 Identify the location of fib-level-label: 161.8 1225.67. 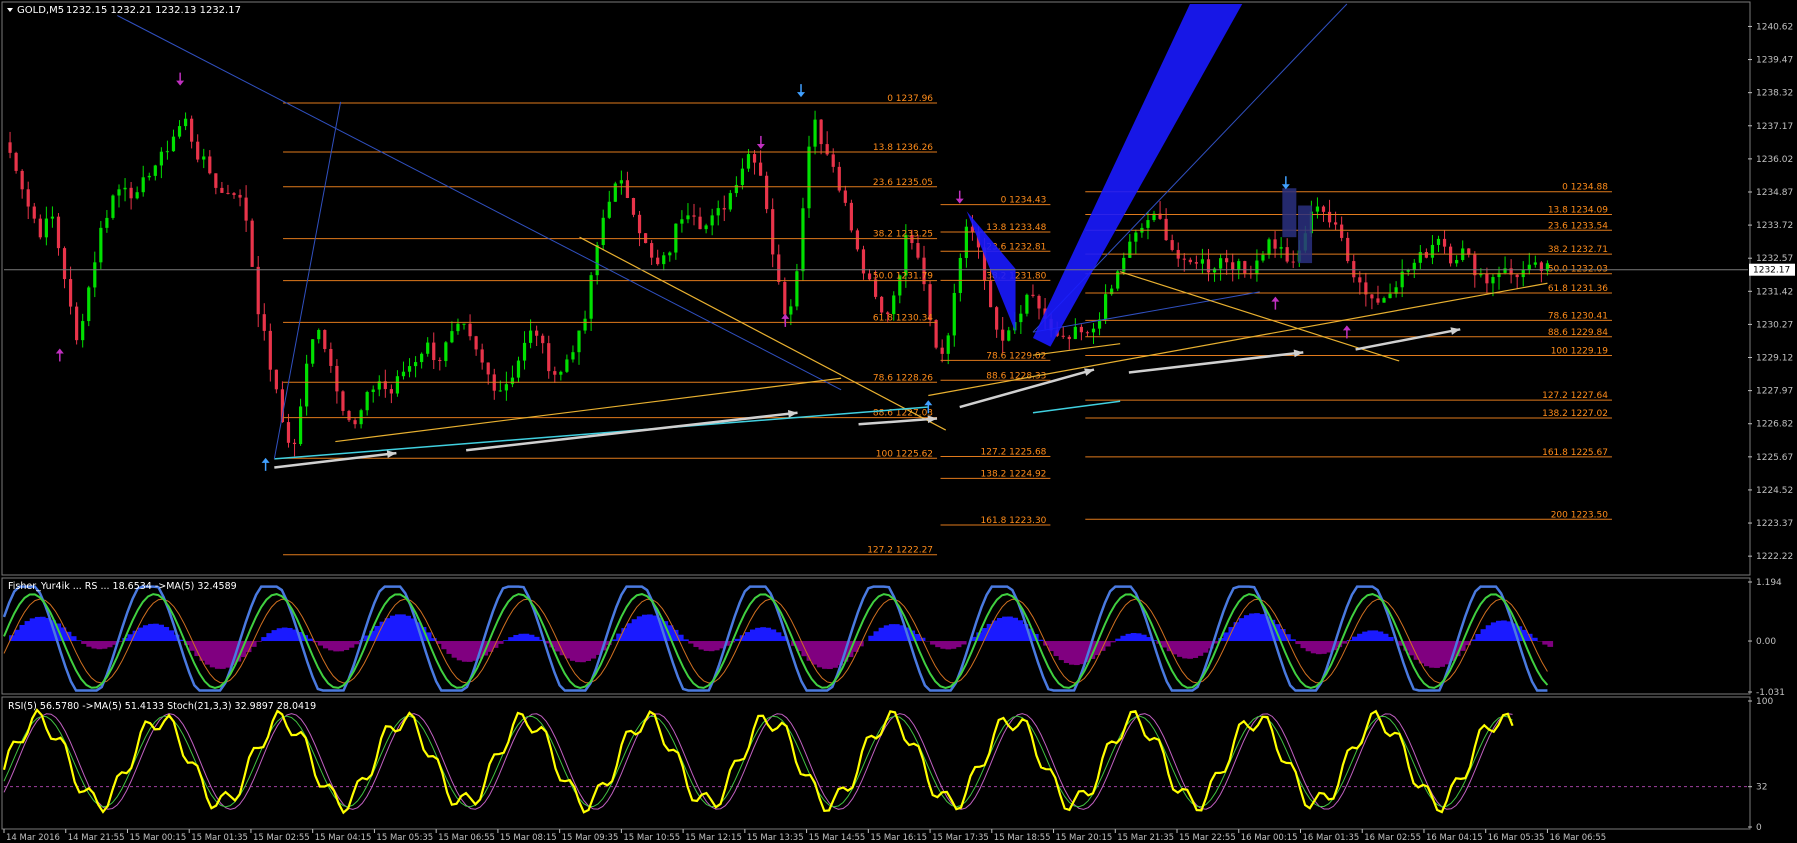
(1575, 453).